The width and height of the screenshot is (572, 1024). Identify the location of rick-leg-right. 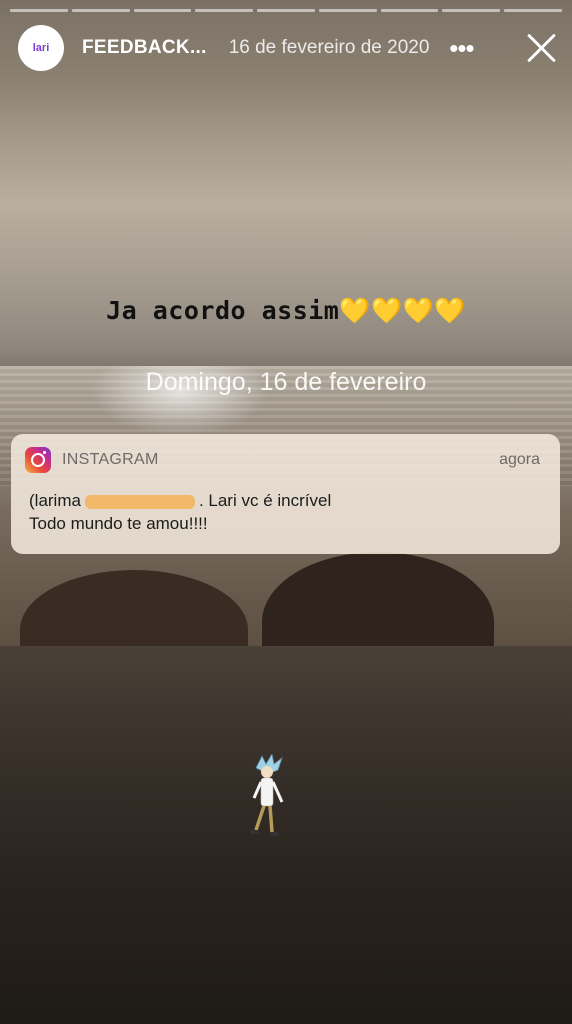
(271, 819).